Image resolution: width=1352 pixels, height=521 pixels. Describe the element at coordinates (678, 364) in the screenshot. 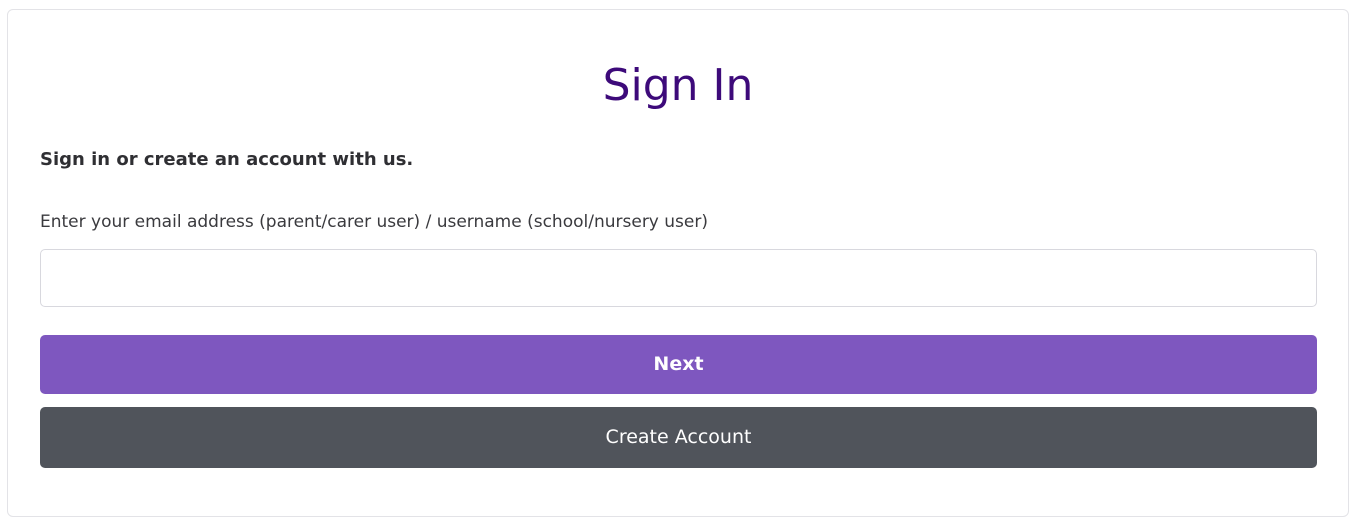

I see `next-button: Next` at that location.